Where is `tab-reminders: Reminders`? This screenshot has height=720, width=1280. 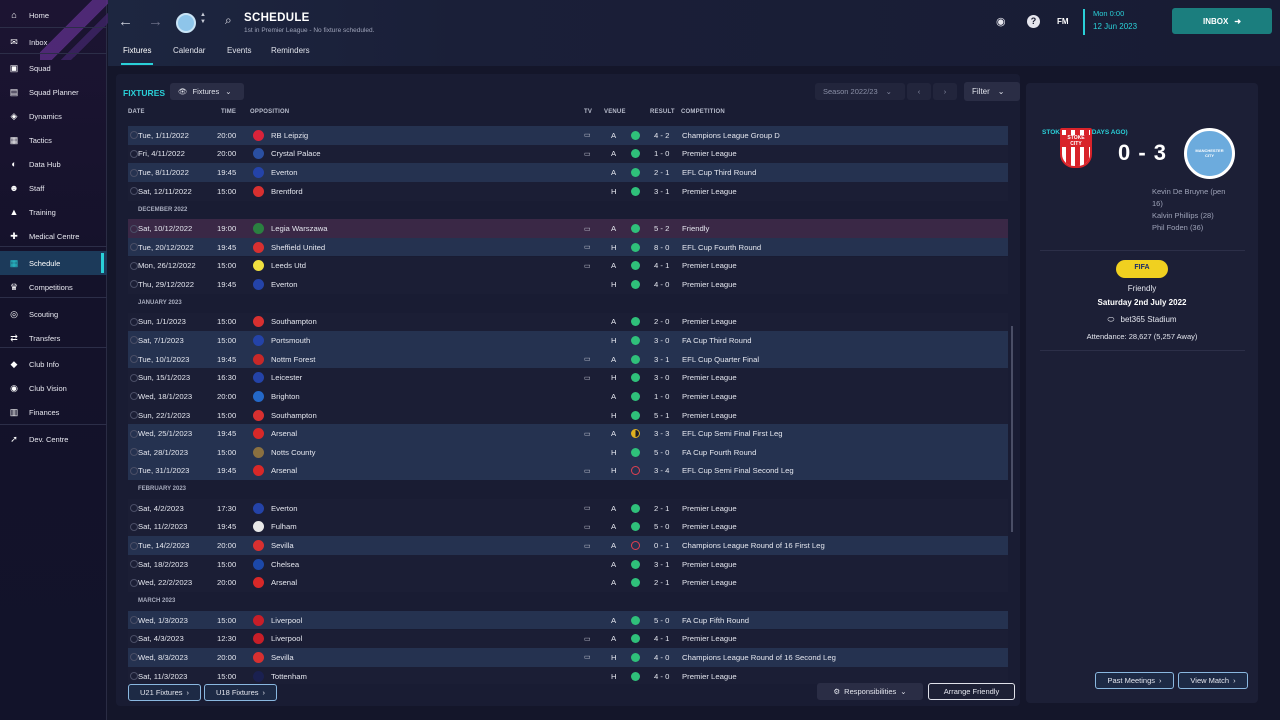 tab-reminders: Reminders is located at coordinates (290, 55).